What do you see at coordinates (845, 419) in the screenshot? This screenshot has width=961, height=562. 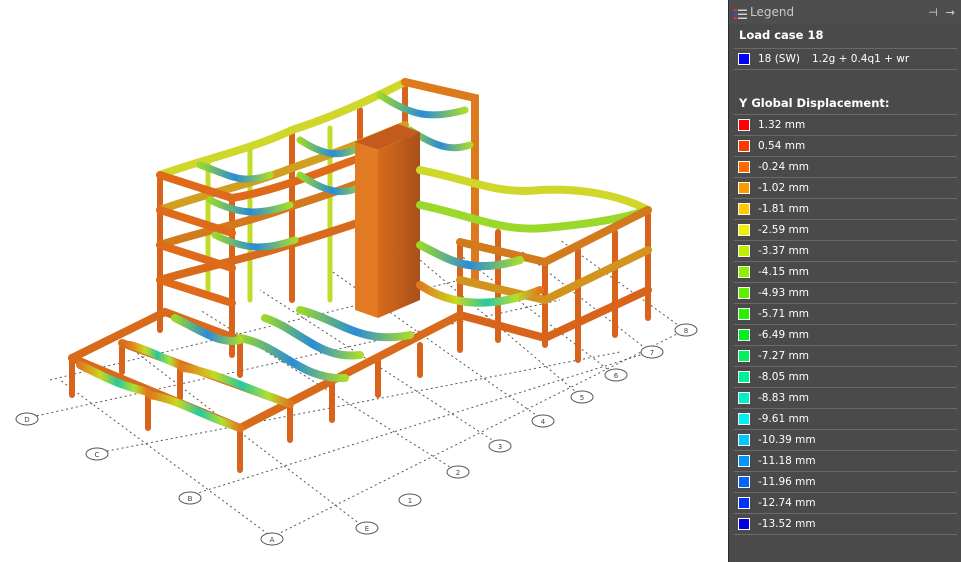 I see `scale-row: -9.61 mm` at bounding box center [845, 419].